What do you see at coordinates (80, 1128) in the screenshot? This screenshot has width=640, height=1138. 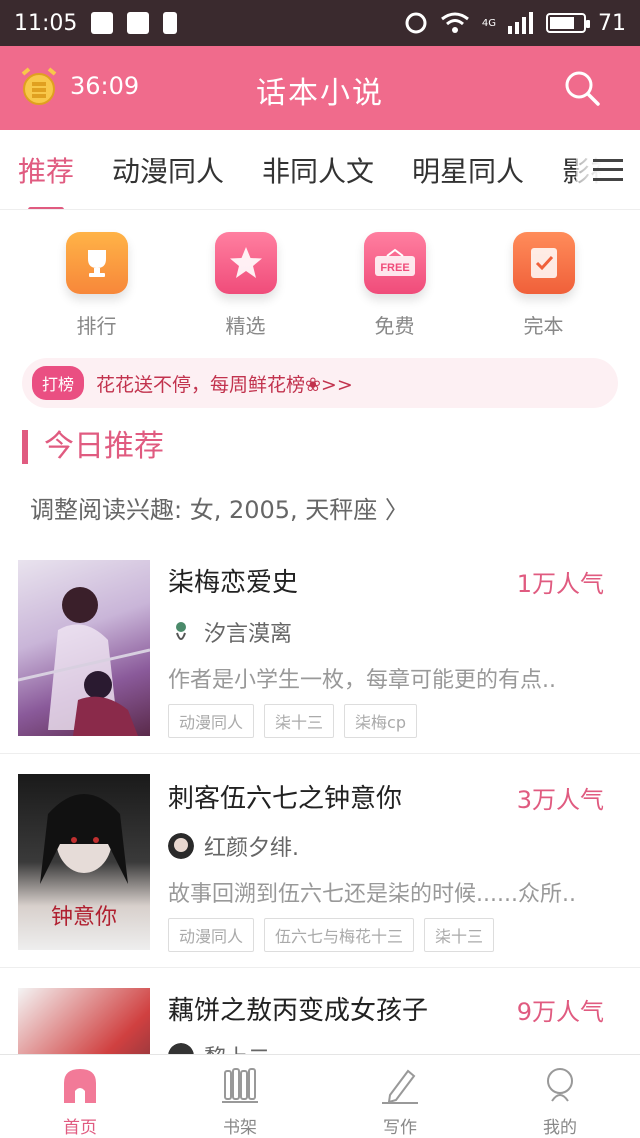 I see `nav-label: 首页` at bounding box center [80, 1128].